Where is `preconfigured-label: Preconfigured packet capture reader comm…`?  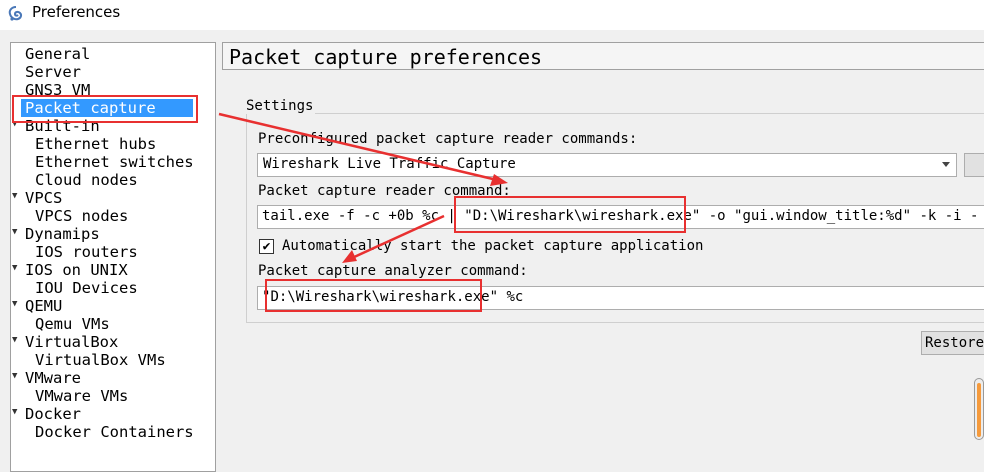 preconfigured-label: Preconfigured packet capture reader comm… is located at coordinates (448, 139).